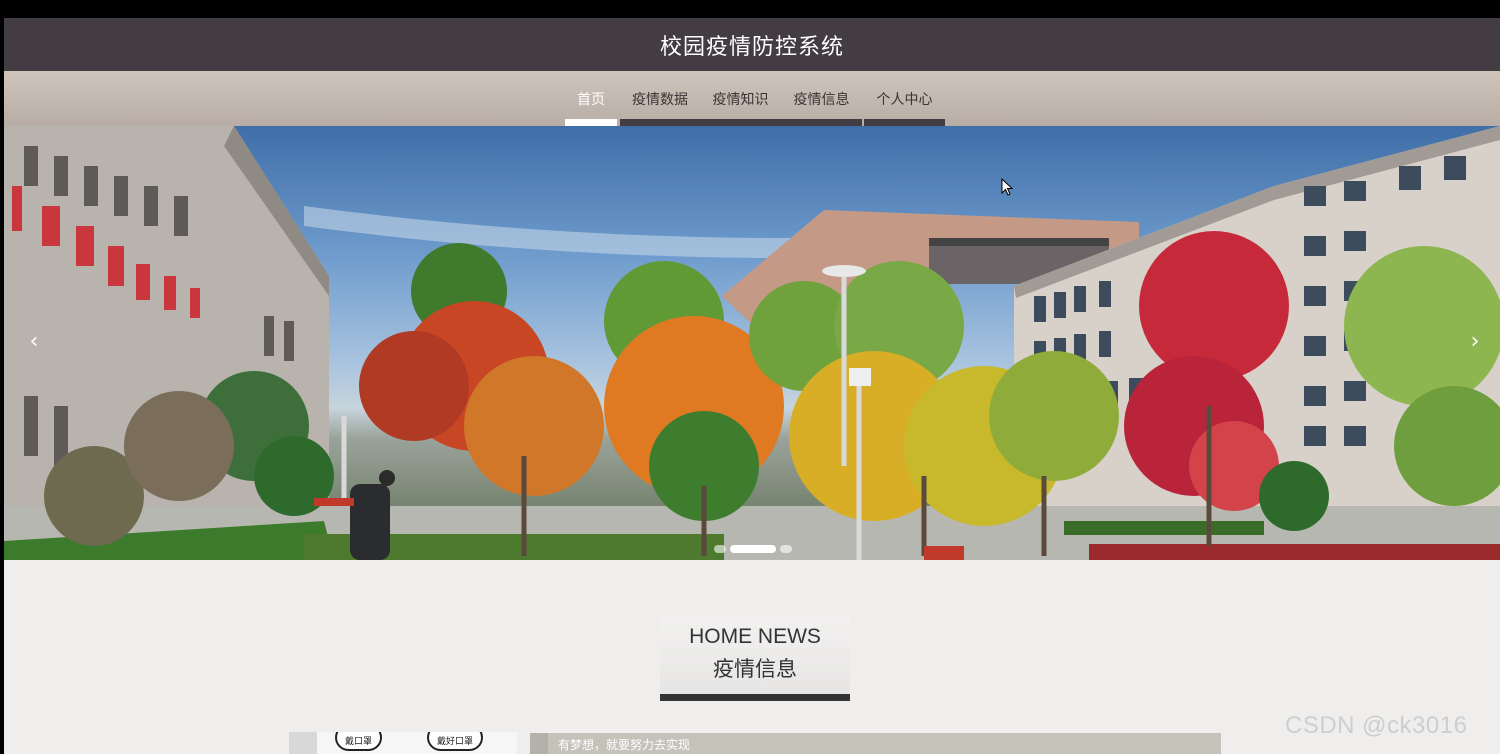 This screenshot has width=1500, height=754. What do you see at coordinates (875, 743) in the screenshot?
I see `news-item: 有梦想，就要努力去实现` at bounding box center [875, 743].